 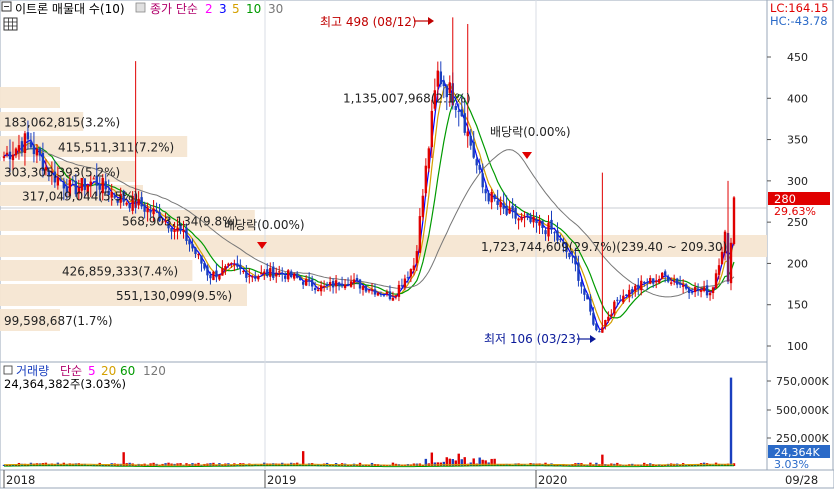 I want to click on current-price: 280, so click(x=785, y=199).